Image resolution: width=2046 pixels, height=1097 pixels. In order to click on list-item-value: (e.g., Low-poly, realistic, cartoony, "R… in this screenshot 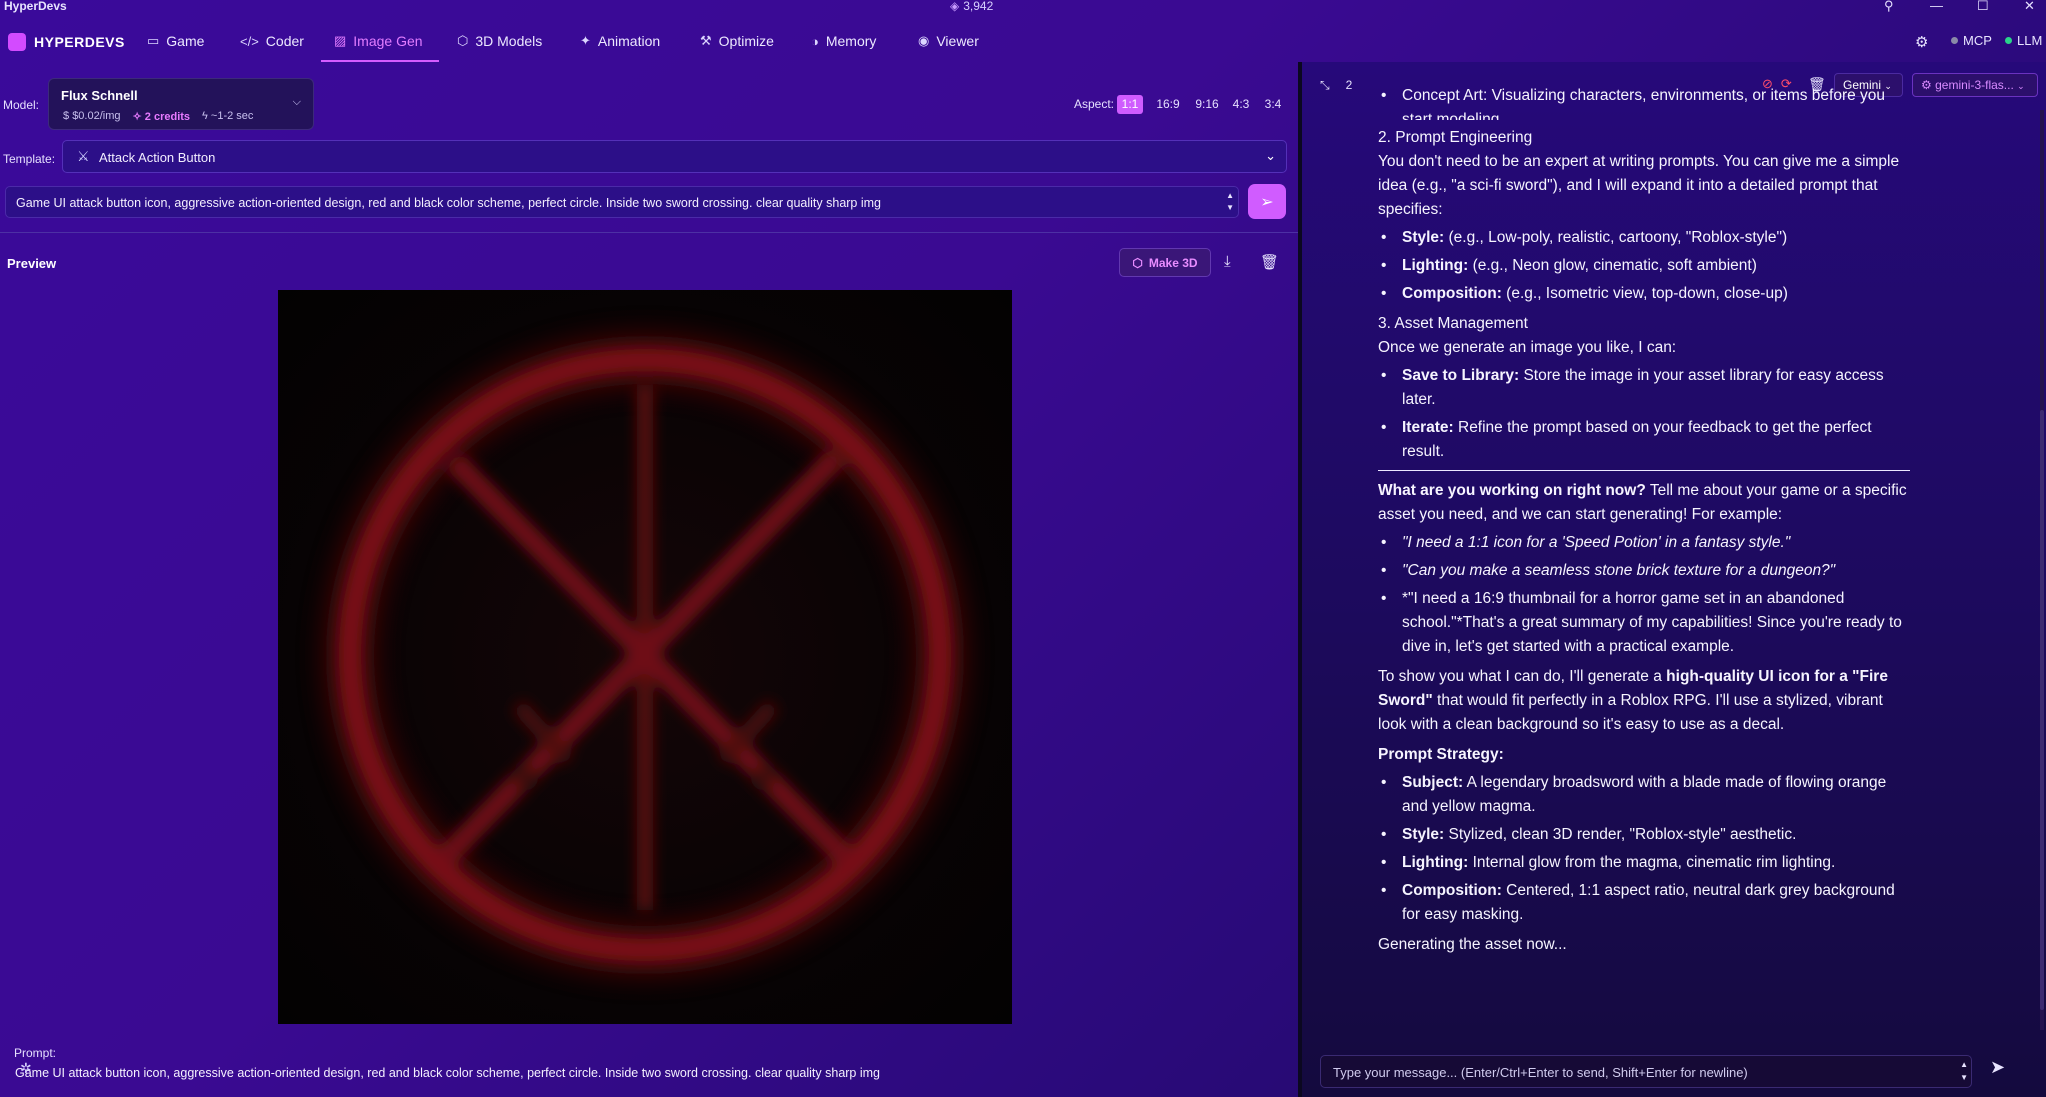, I will do `click(1616, 237)`.